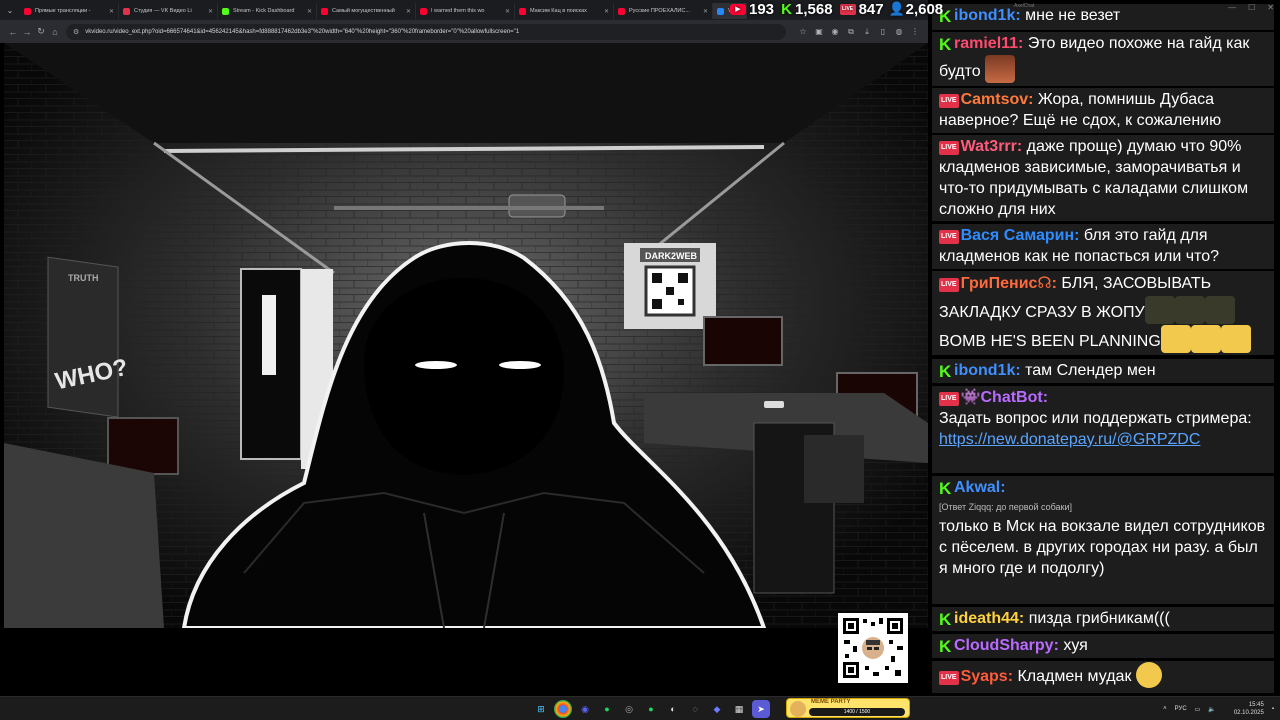 The height and width of the screenshot is (720, 1280). What do you see at coordinates (585, 709) in the screenshot?
I see `discord-icon: ◉` at bounding box center [585, 709].